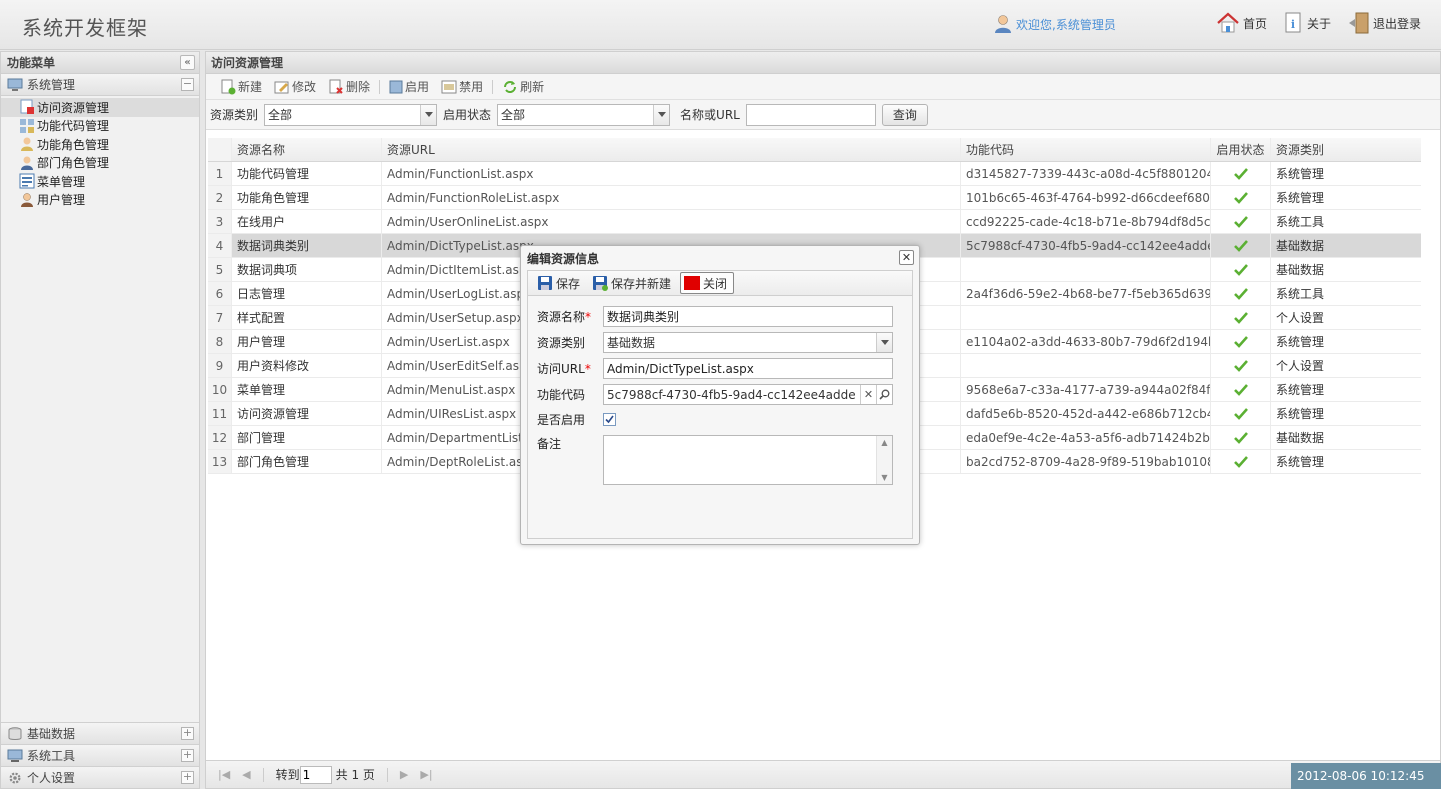  Describe the element at coordinates (1086, 149) in the screenshot. I see `column-header-code: 功能代码` at that location.